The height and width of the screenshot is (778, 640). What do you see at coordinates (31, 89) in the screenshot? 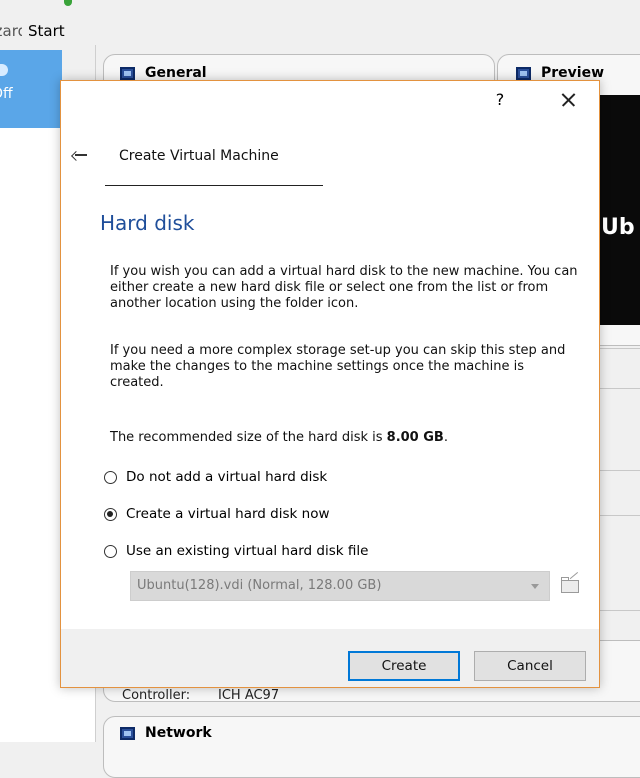
I see `vm-list-item-selected: Off` at bounding box center [31, 89].